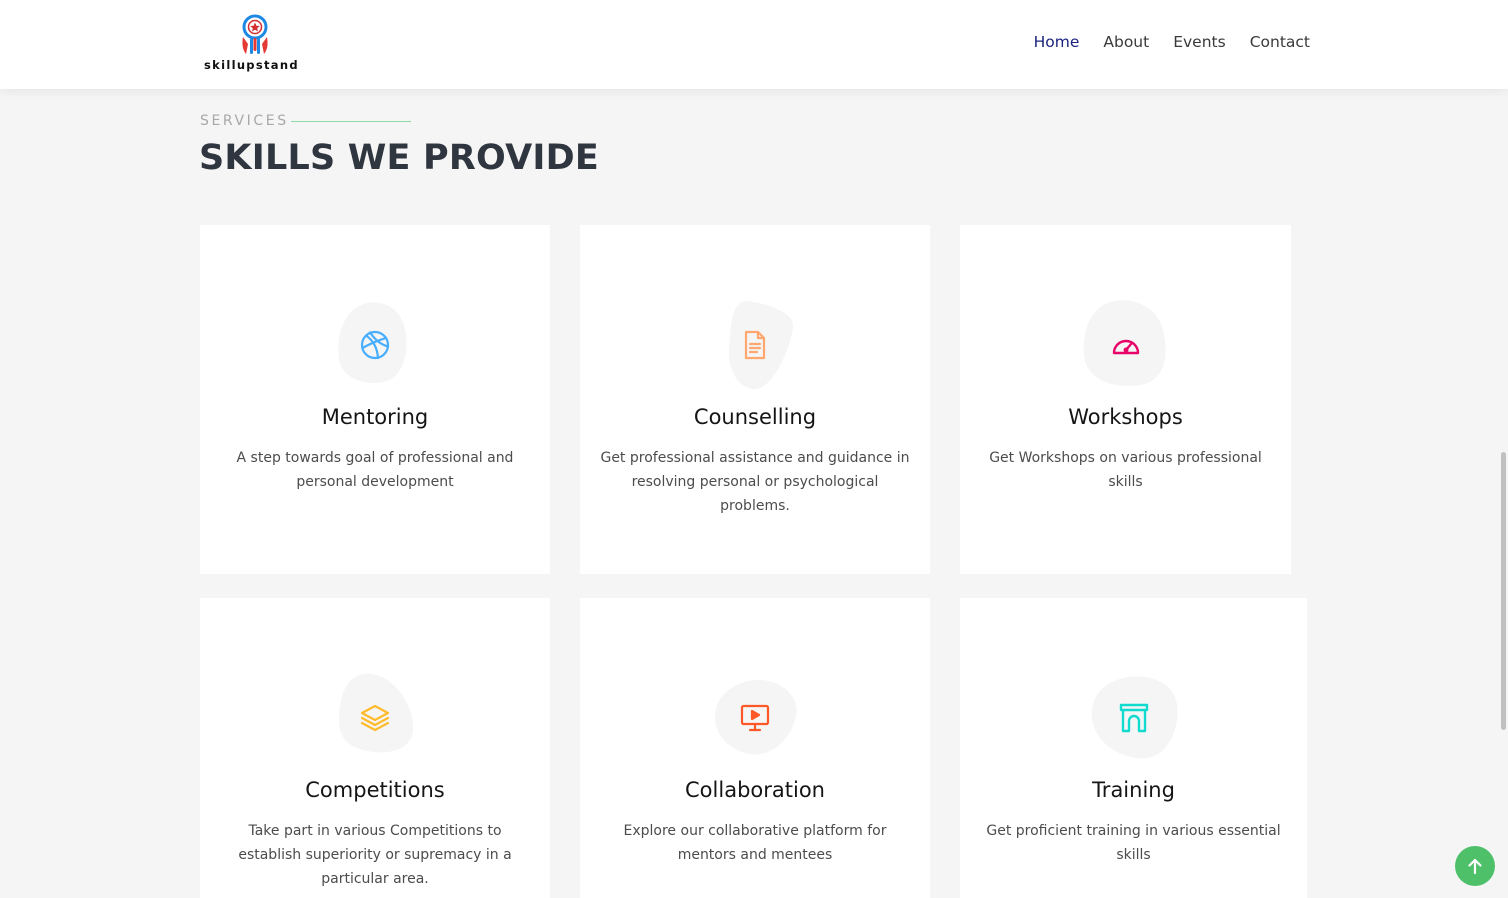 The width and height of the screenshot is (1508, 898). I want to click on nav-home: Home, so click(1057, 42).